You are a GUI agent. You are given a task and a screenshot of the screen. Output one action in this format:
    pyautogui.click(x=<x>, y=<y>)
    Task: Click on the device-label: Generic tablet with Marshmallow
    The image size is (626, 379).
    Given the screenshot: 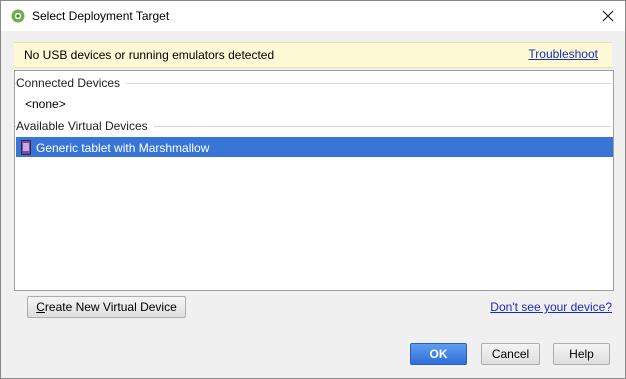 What is the action you would take?
    pyautogui.click(x=123, y=148)
    